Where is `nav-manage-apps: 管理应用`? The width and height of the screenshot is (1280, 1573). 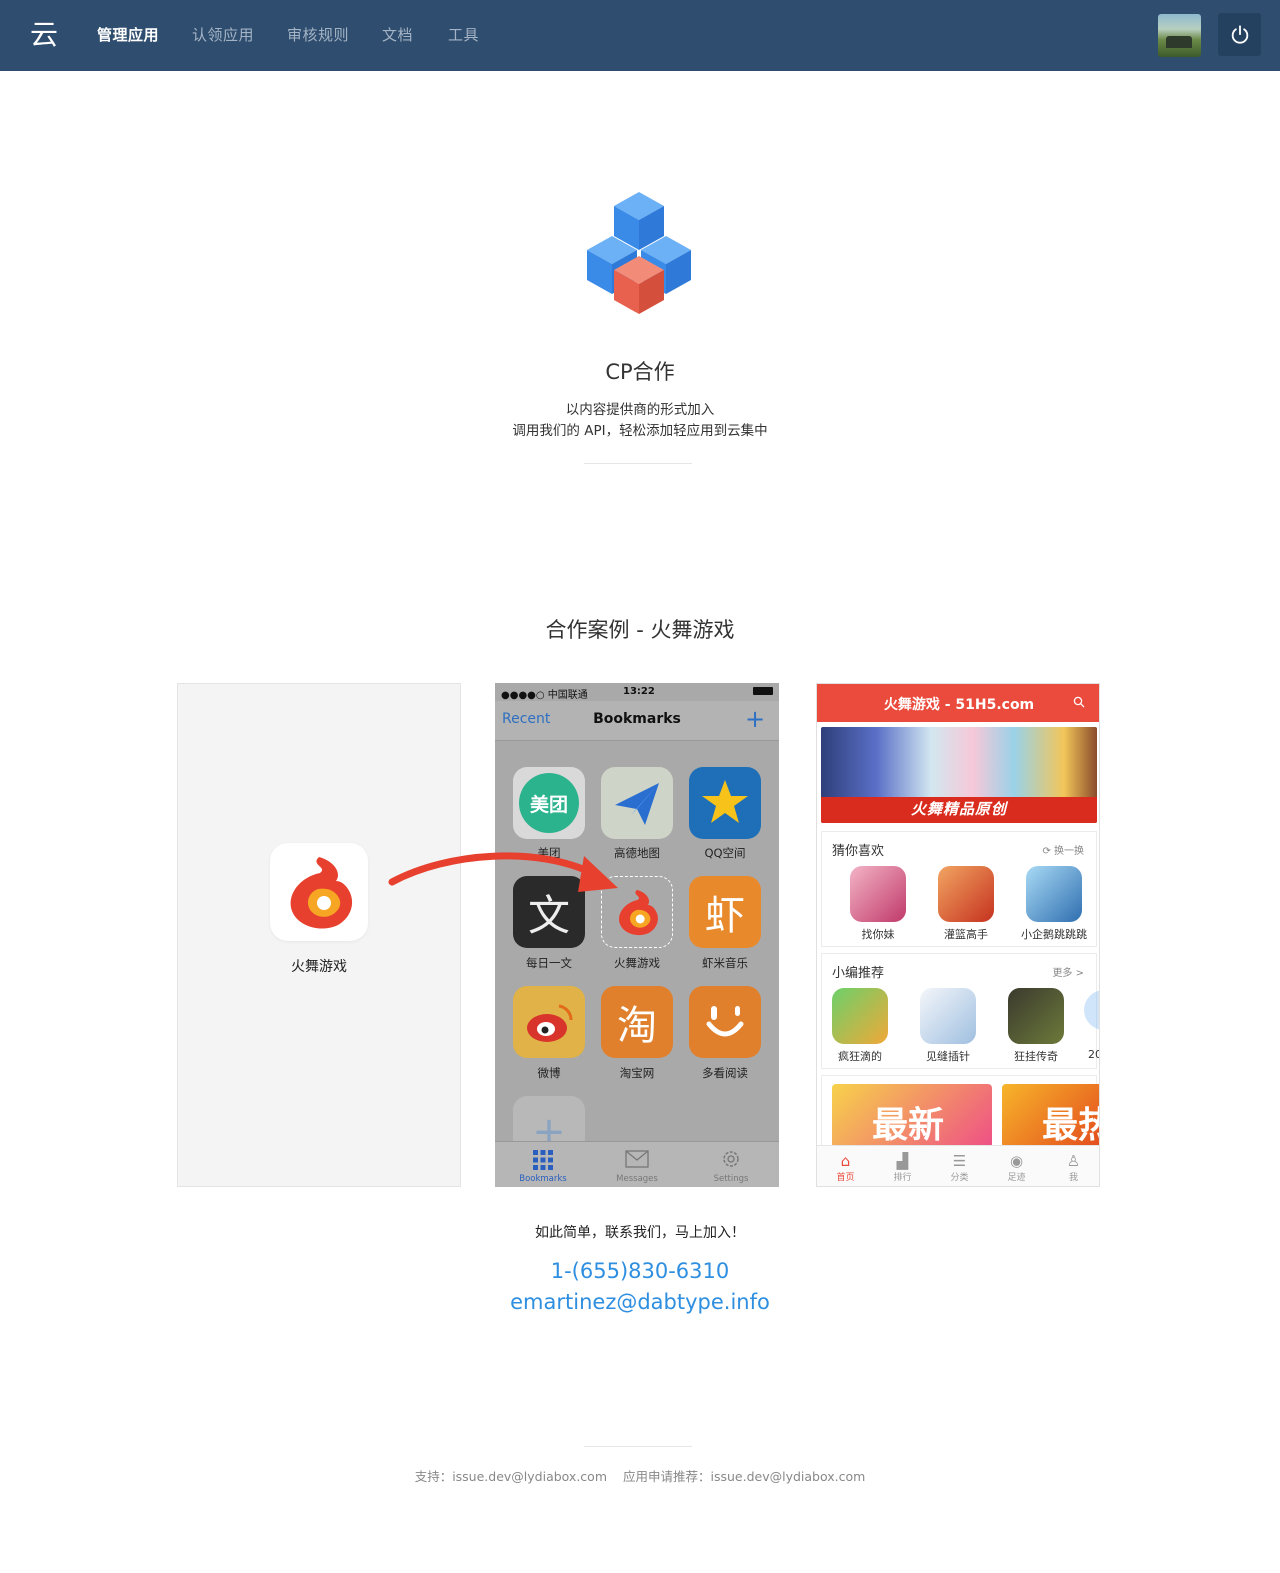
nav-manage-apps: 管理应用 is located at coordinates (128, 34).